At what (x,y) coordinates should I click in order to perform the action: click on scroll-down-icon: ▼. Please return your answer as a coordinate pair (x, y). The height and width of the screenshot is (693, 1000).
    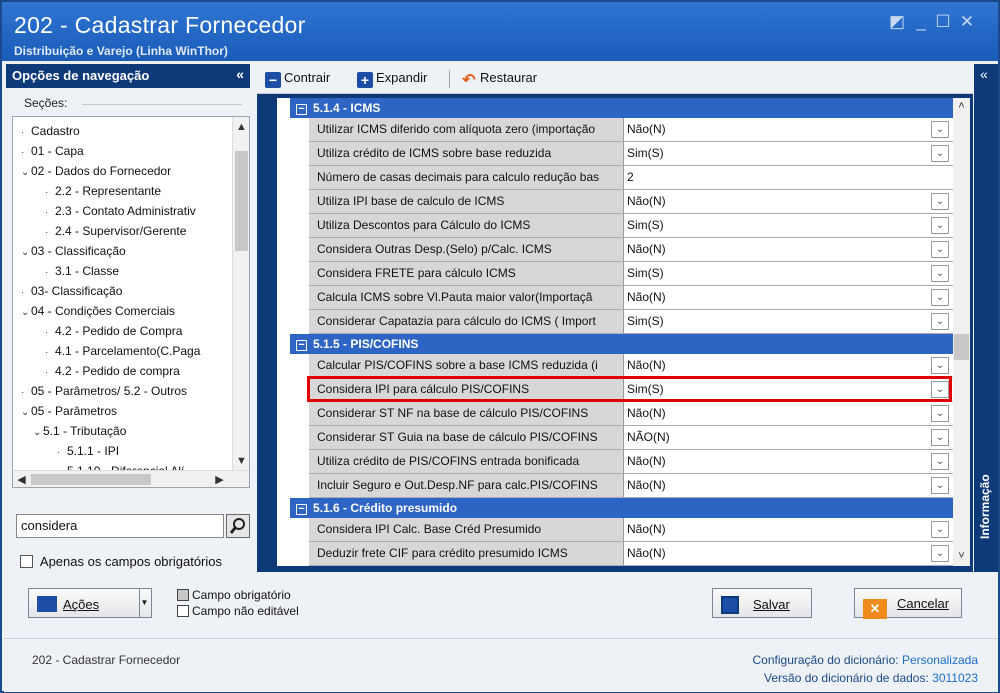
    Looking at the image, I should click on (241, 461).